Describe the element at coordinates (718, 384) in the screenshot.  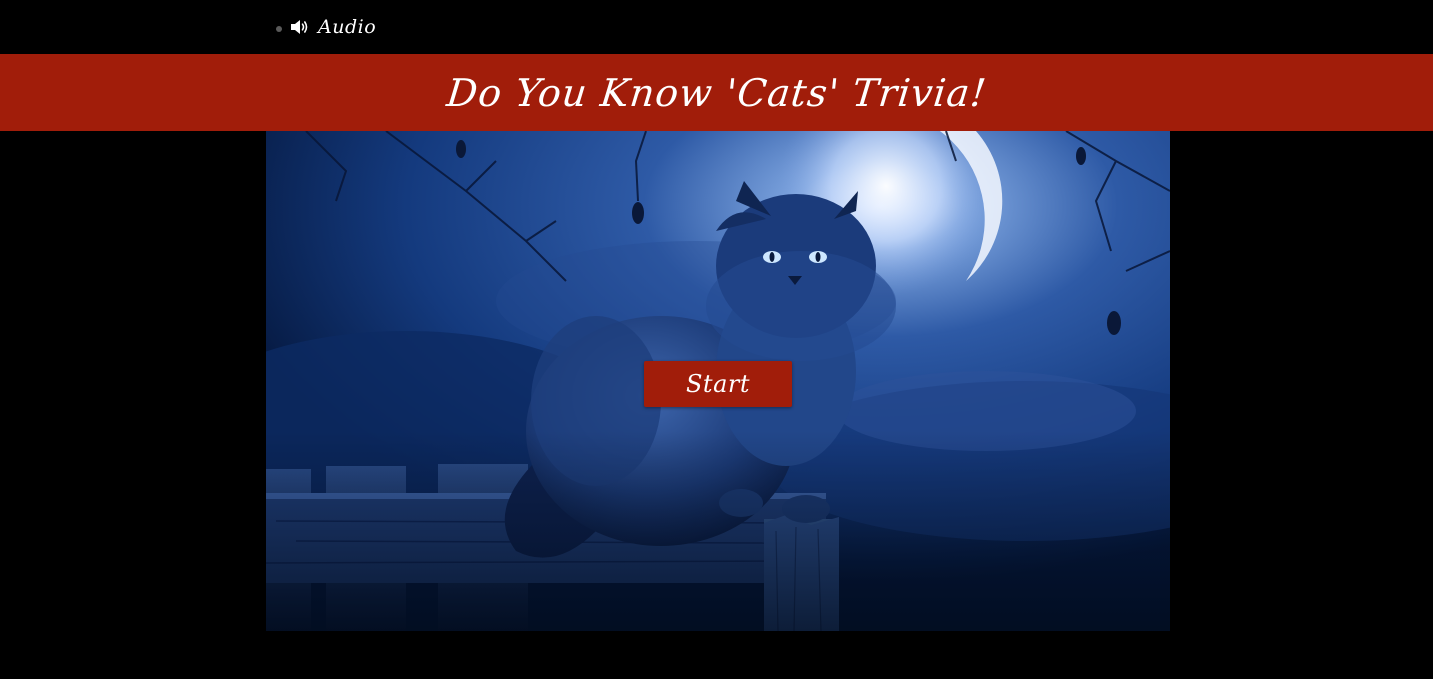
I see `start-button: Start` at that location.